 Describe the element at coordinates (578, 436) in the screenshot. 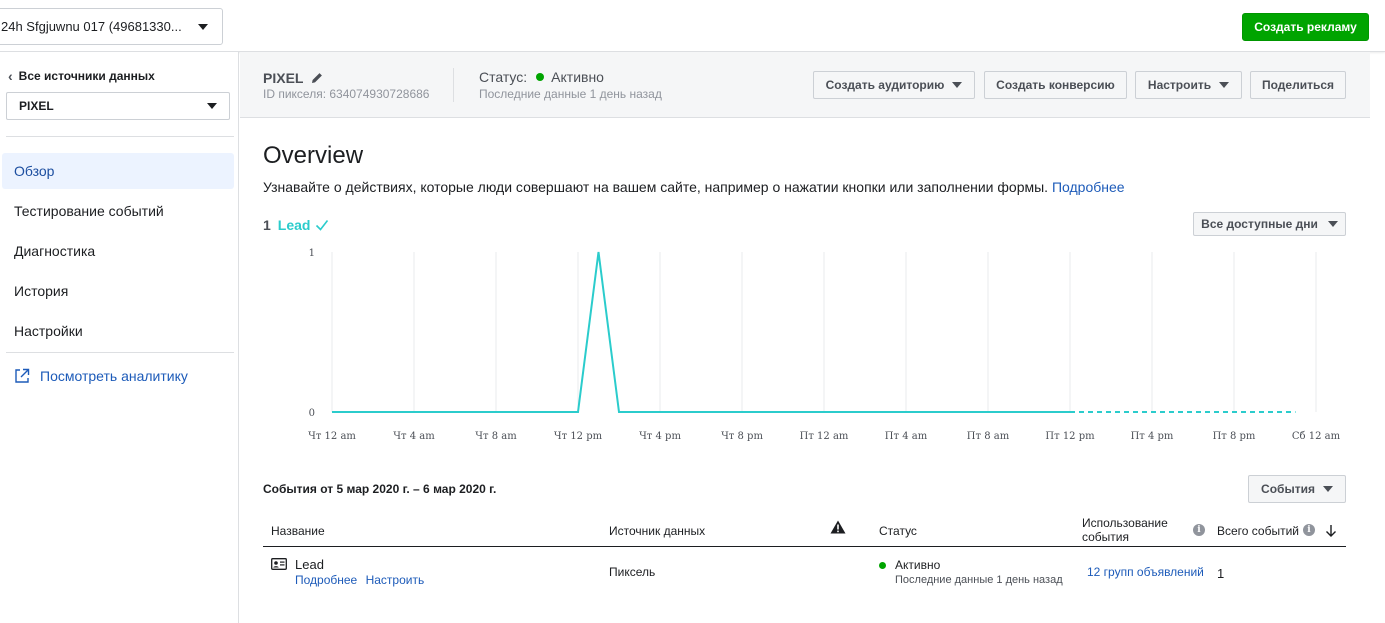

I see `x-tick-label: Чт 12 pm` at that location.